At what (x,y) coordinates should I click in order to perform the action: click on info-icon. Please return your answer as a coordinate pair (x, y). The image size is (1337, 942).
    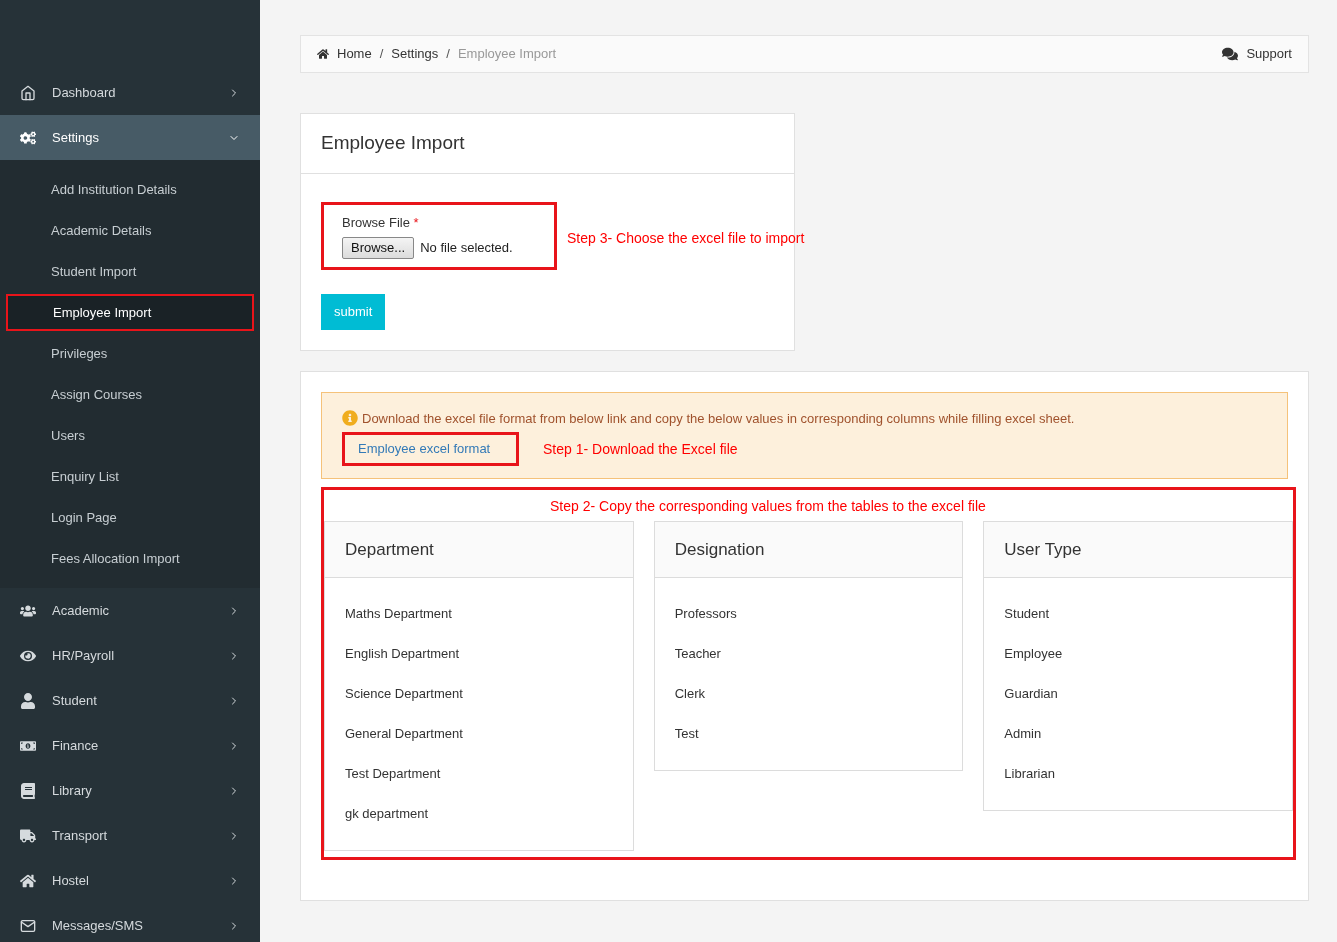
    Looking at the image, I should click on (350, 418).